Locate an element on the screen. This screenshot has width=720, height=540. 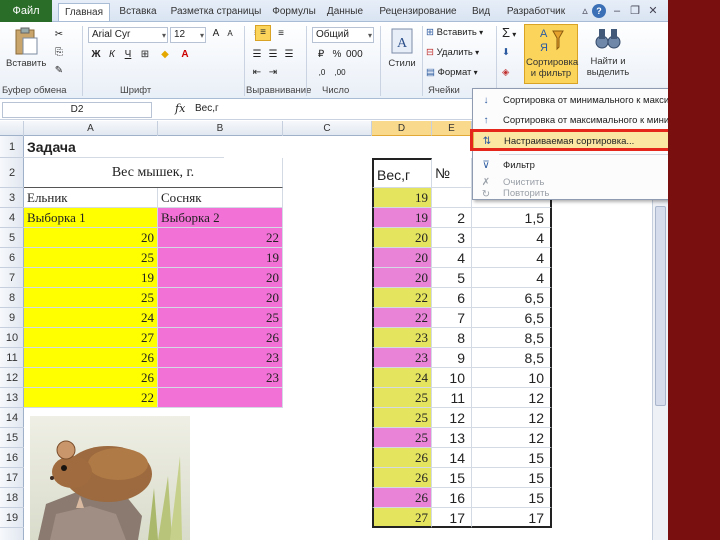
select-all-corner is located at coordinates (12, 128).